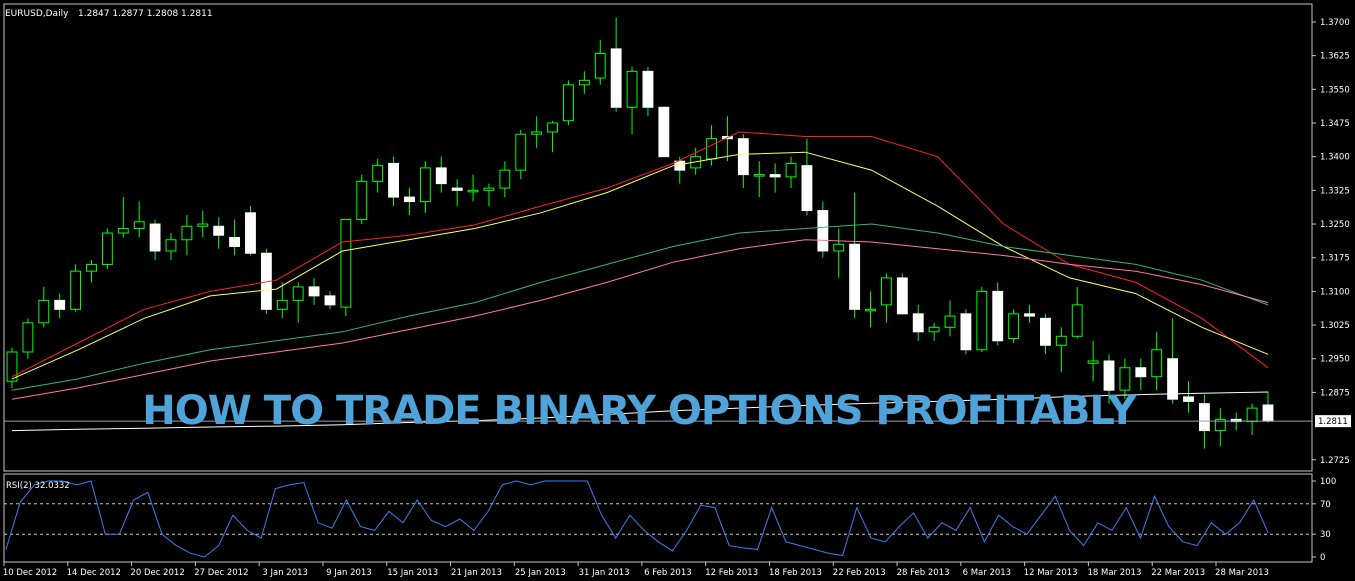 The image size is (1355, 581). I want to click on price-tick-label: 1.3025, so click(1335, 326).